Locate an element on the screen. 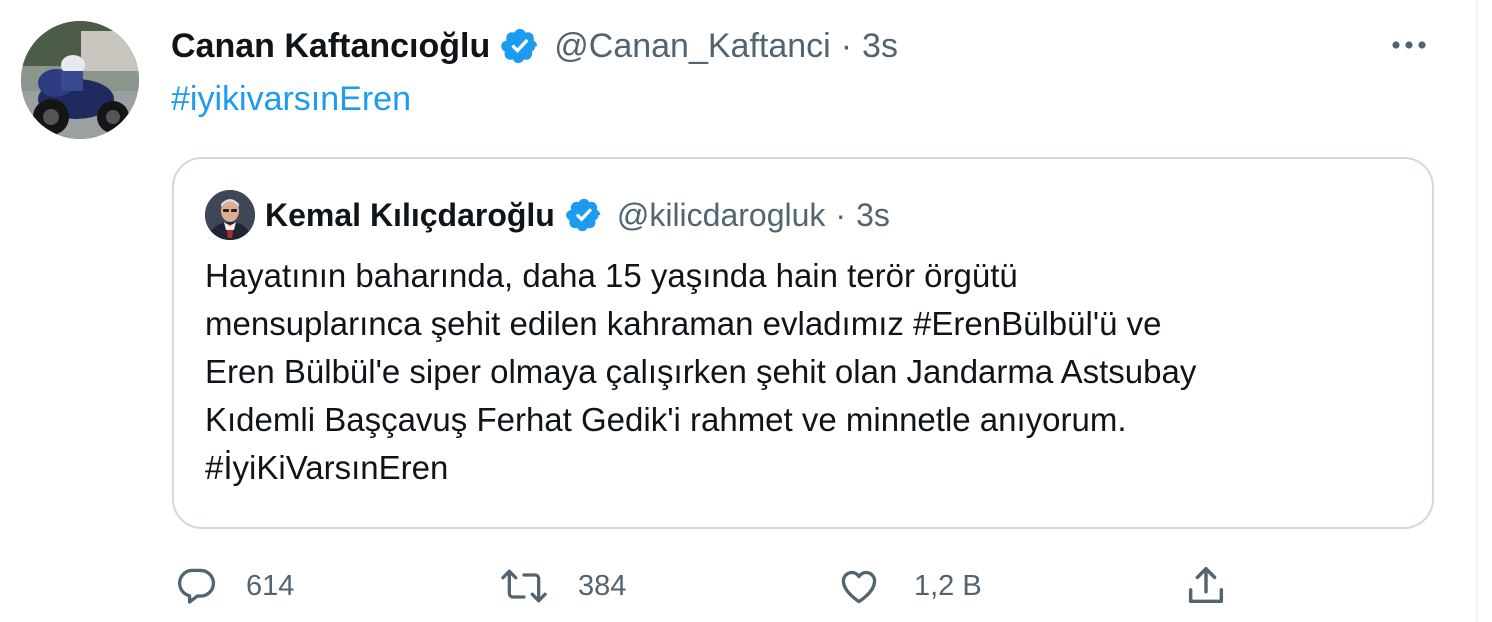 This screenshot has height=622, width=1492. retweet-button: 384 is located at coordinates (563, 586).